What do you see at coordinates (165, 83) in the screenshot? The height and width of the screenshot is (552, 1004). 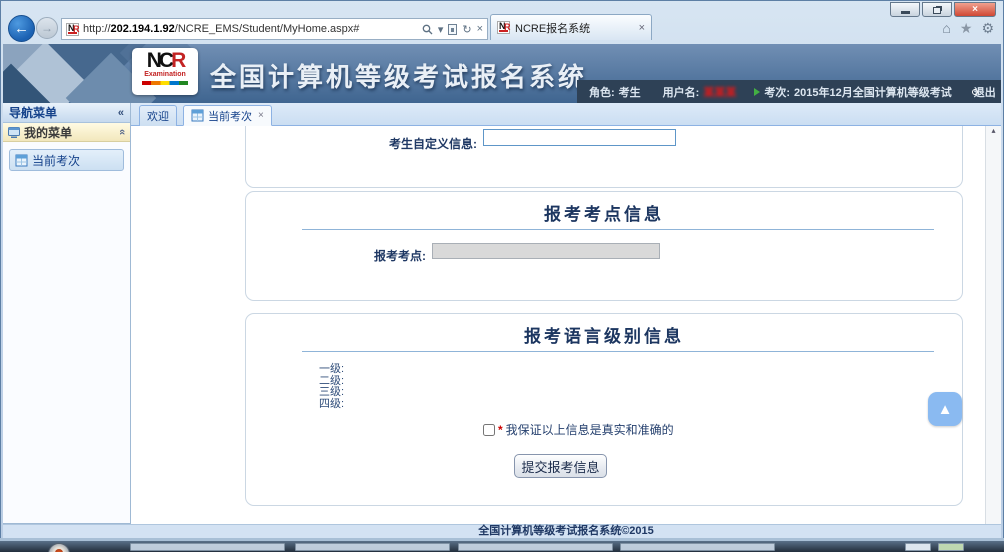 I see `logo-color-strip` at bounding box center [165, 83].